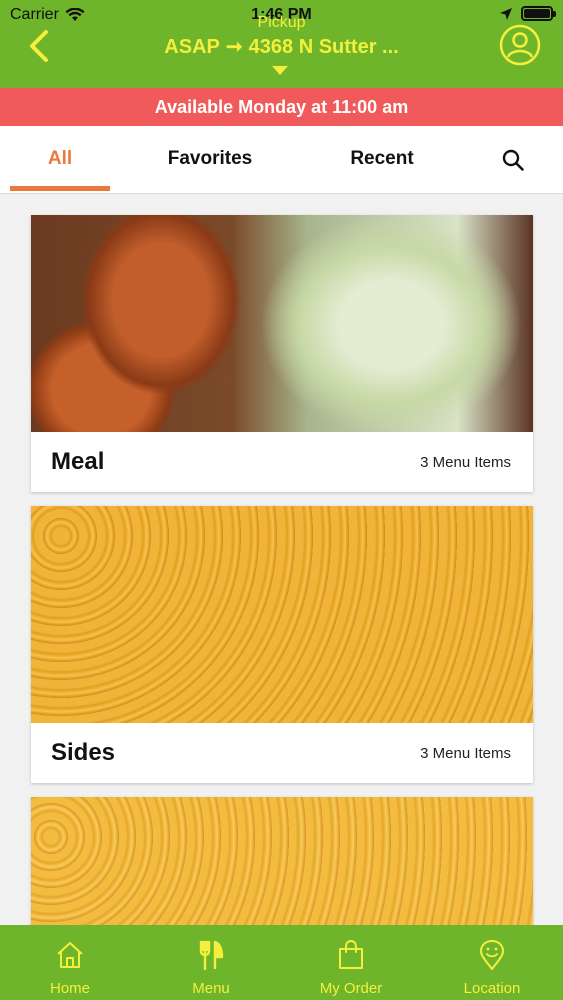 This screenshot has width=563, height=1000. What do you see at coordinates (234, 47) in the screenshot?
I see `arrow-right-icon: ➞` at bounding box center [234, 47].